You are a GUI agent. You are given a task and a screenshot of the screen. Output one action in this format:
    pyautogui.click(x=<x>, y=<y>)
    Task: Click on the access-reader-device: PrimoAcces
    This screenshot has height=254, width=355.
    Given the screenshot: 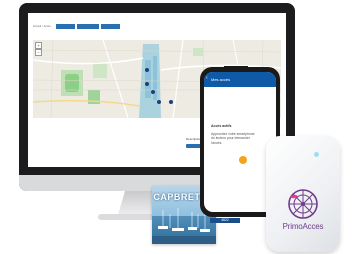 What is the action you would take?
    pyautogui.click(x=303, y=194)
    